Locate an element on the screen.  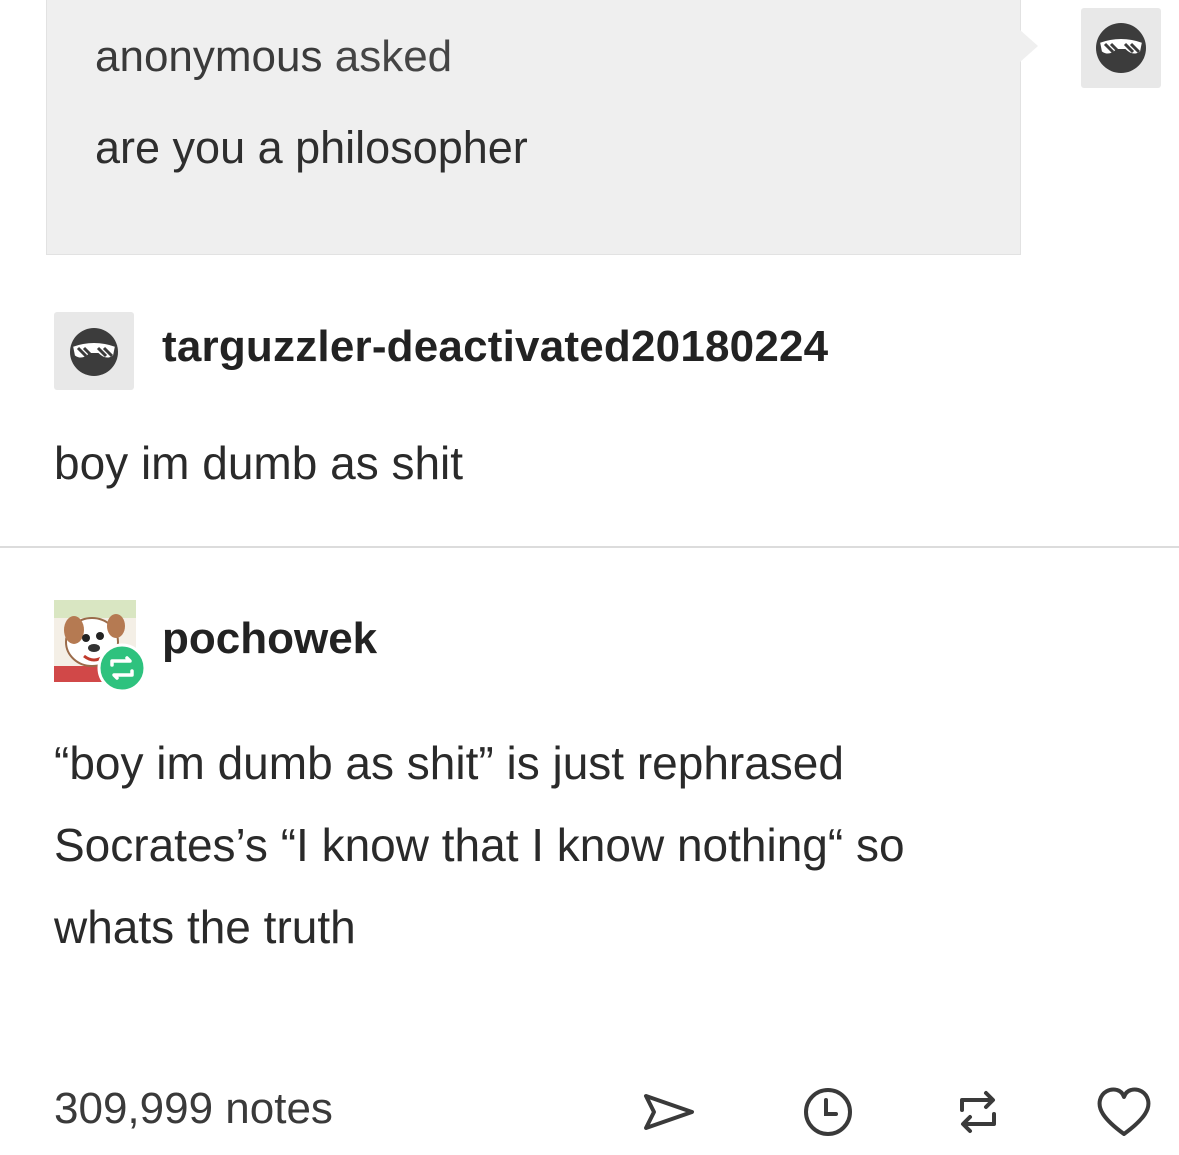
ask-header: anonymous asked is located at coordinates (273, 57).